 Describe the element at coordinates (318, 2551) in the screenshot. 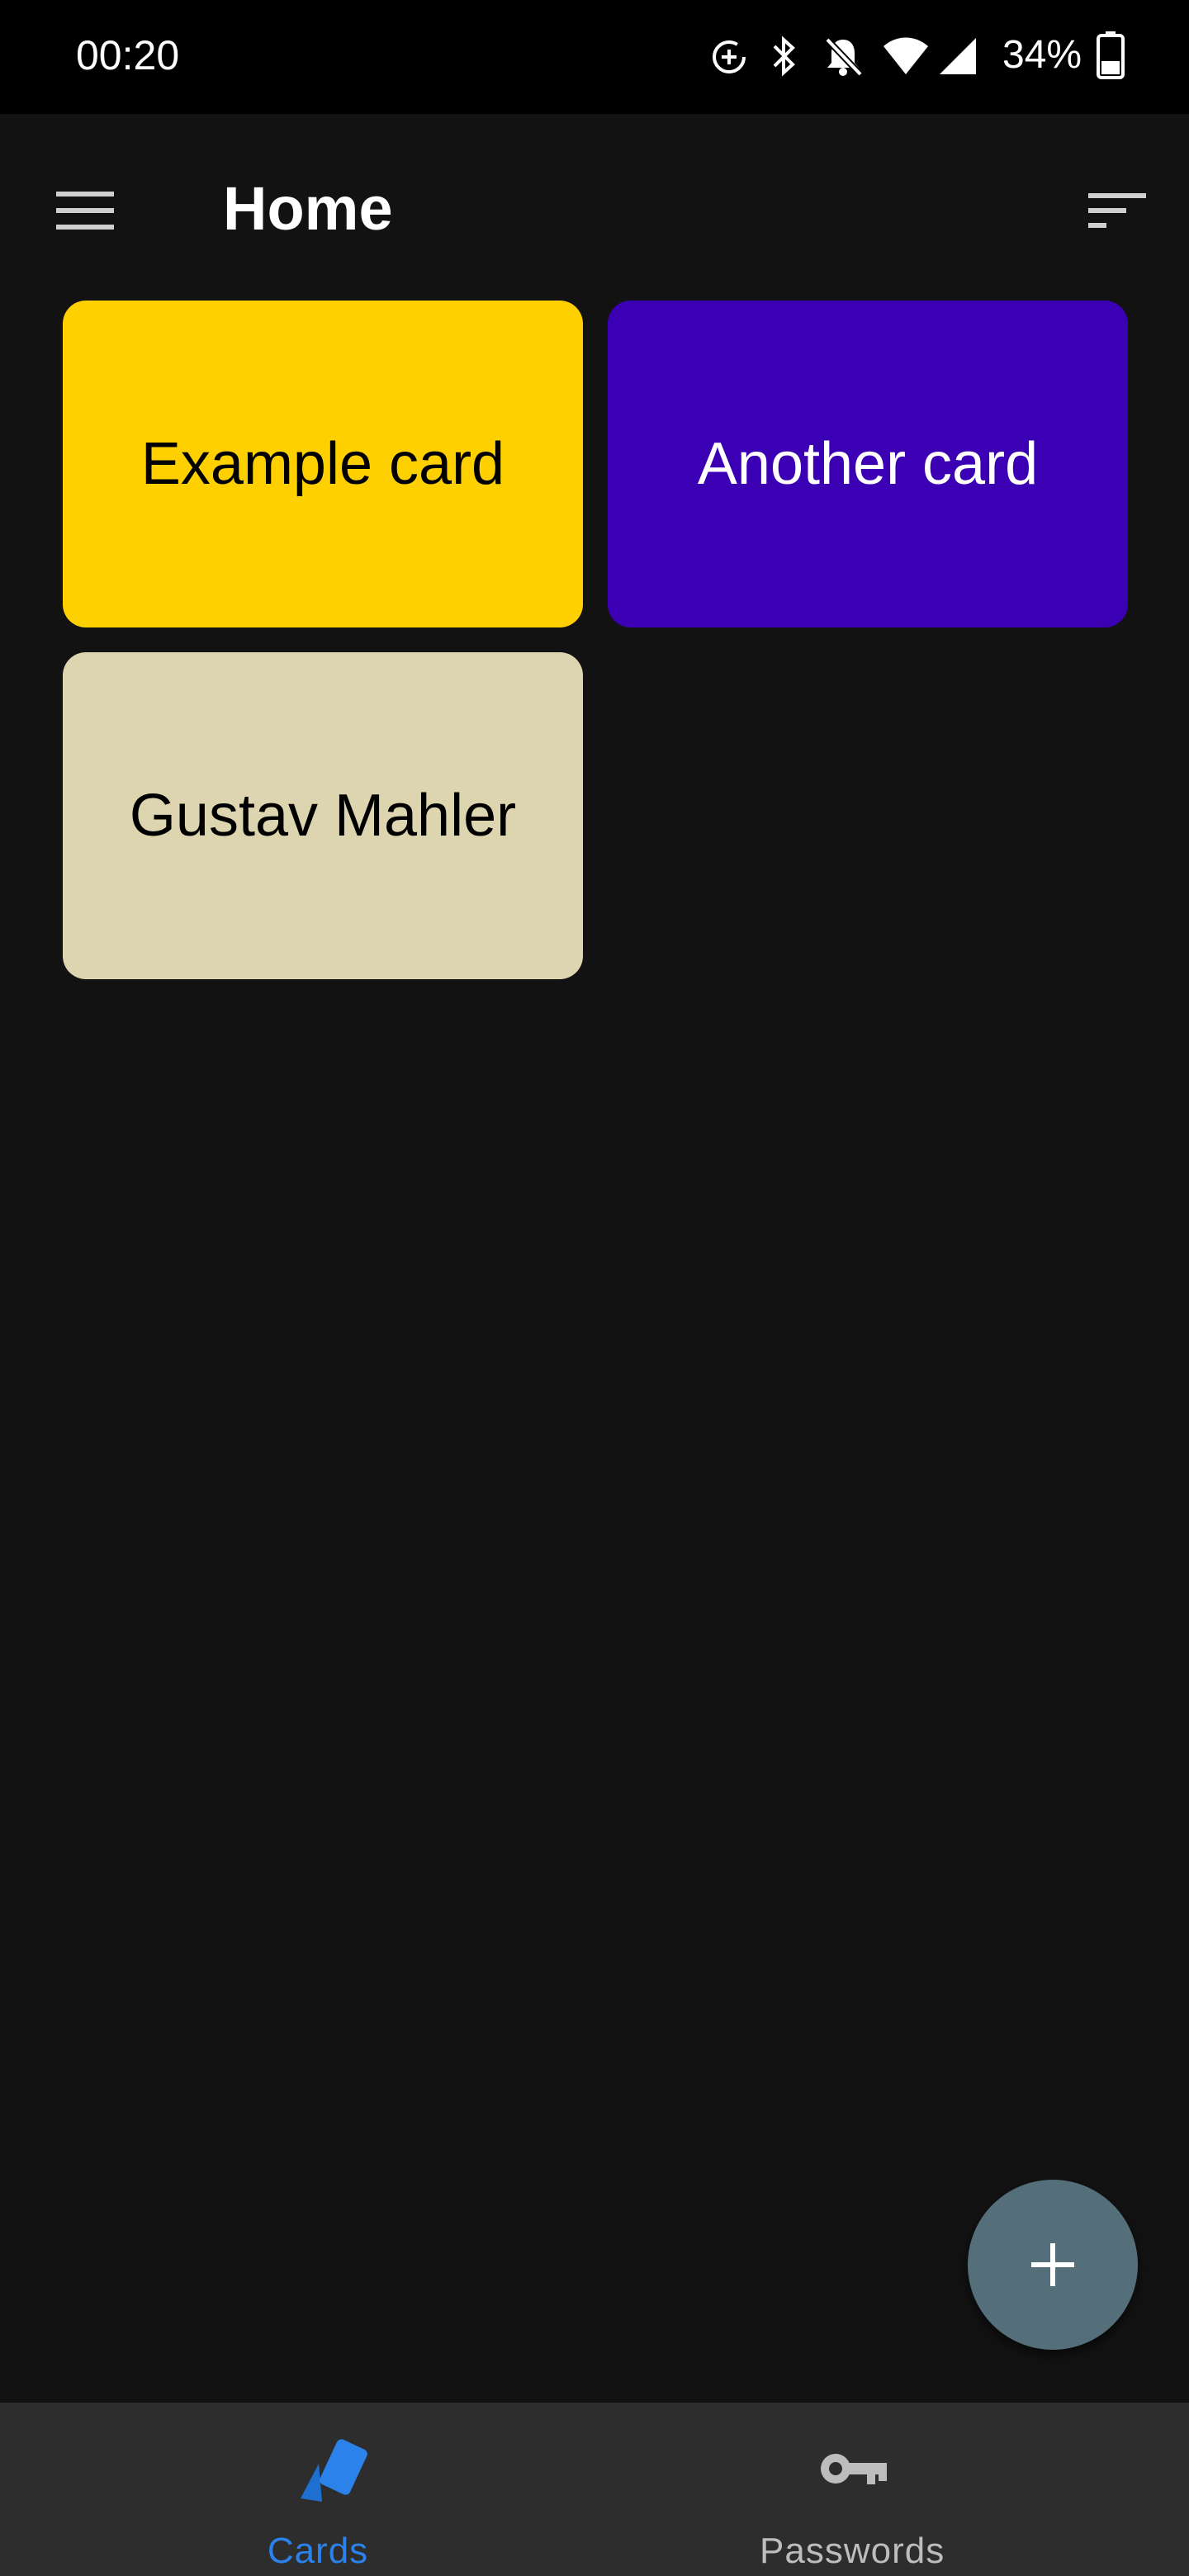

I see `nav-label-cards: Cards` at that location.